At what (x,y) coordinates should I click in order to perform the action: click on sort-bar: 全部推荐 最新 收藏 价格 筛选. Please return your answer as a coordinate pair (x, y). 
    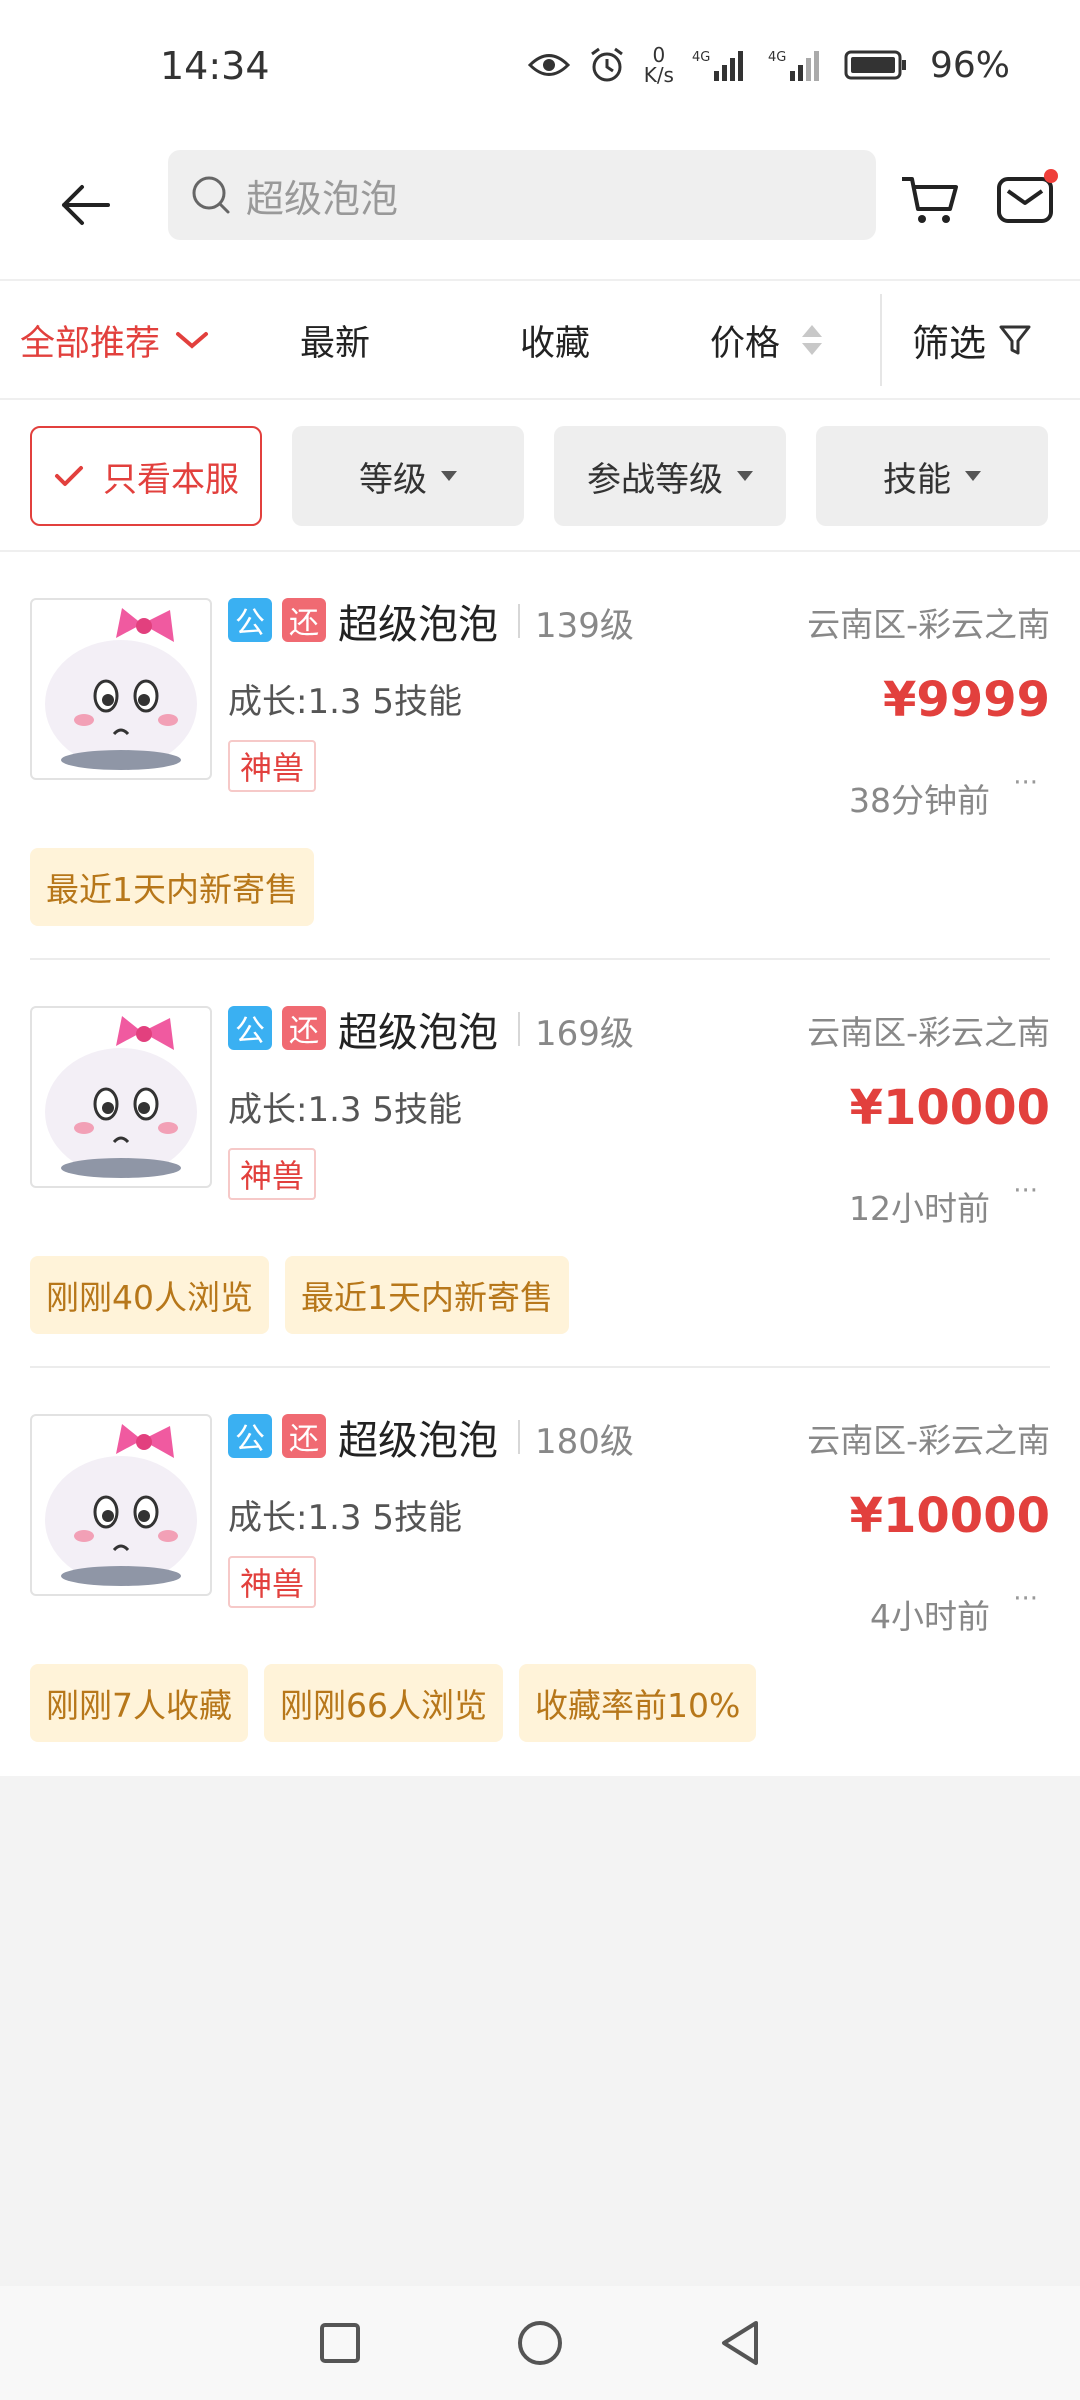
    Looking at the image, I should click on (540, 340).